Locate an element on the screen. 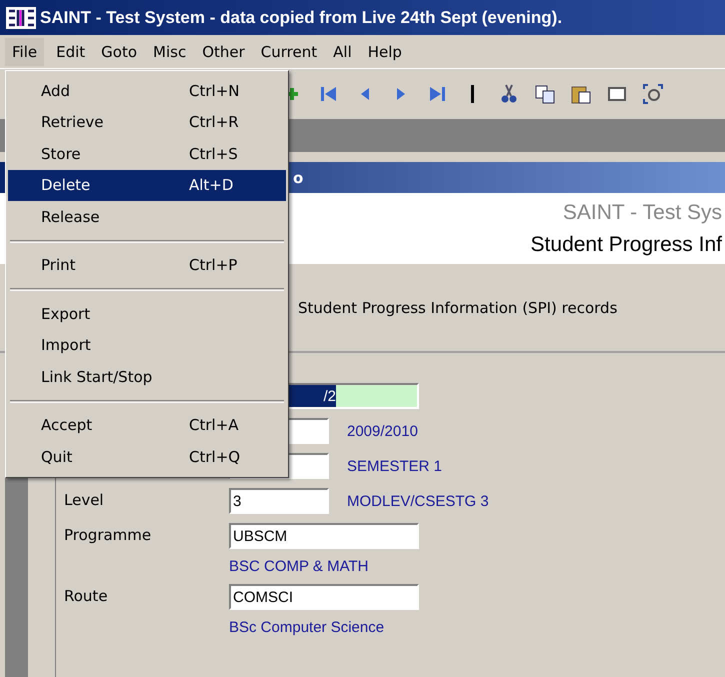 This screenshot has height=677, width=725. menu-item: File is located at coordinates (24, 52).